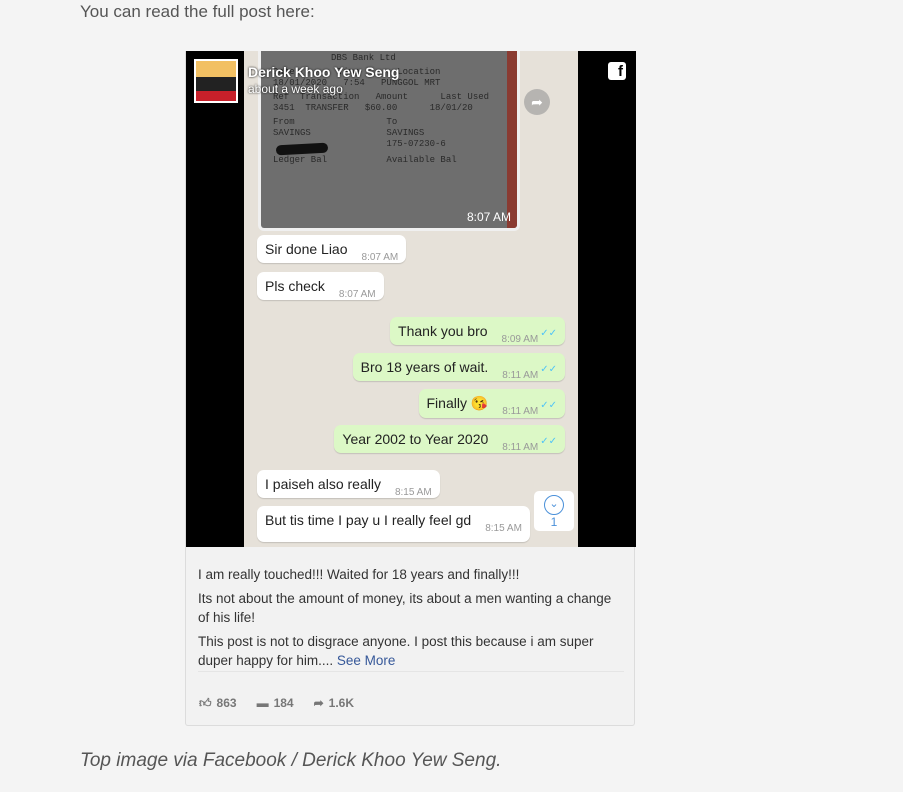  Describe the element at coordinates (488, 217) in the screenshot. I see `receipt-time: 8:07 AM` at that location.